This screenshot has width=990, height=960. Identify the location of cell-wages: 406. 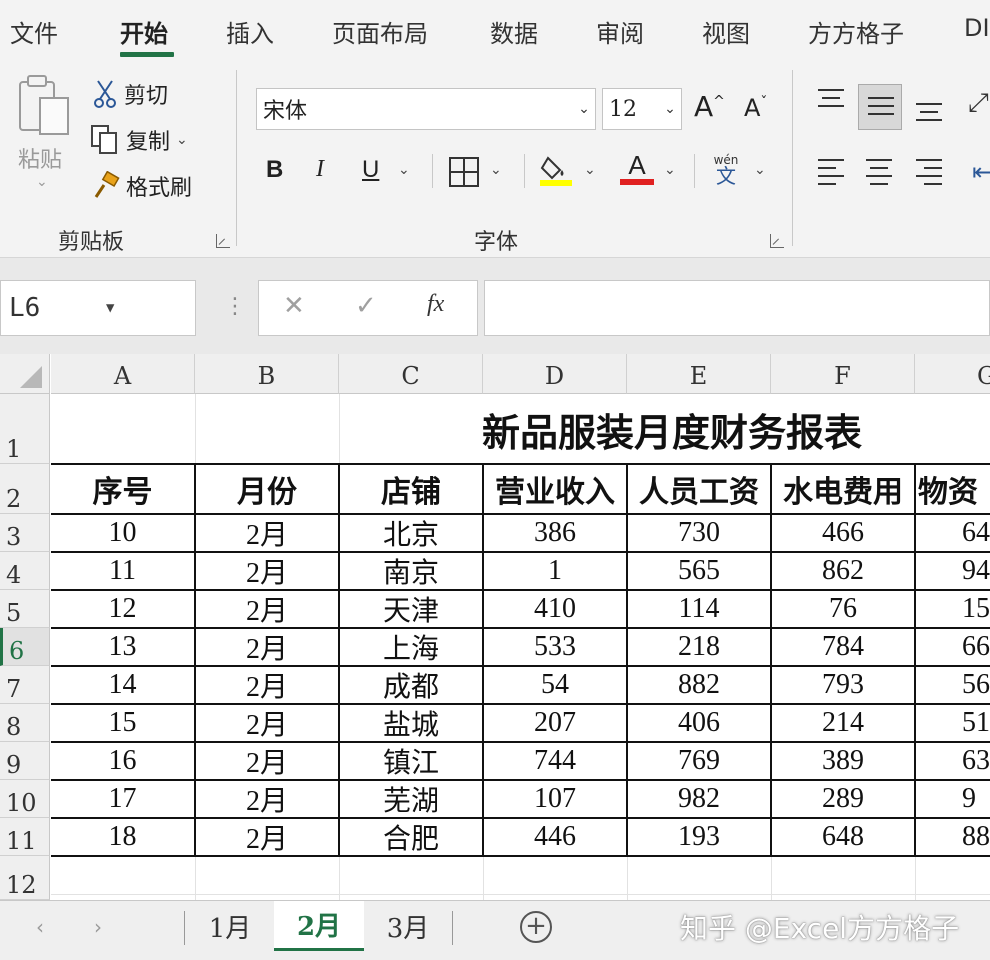
(699, 723).